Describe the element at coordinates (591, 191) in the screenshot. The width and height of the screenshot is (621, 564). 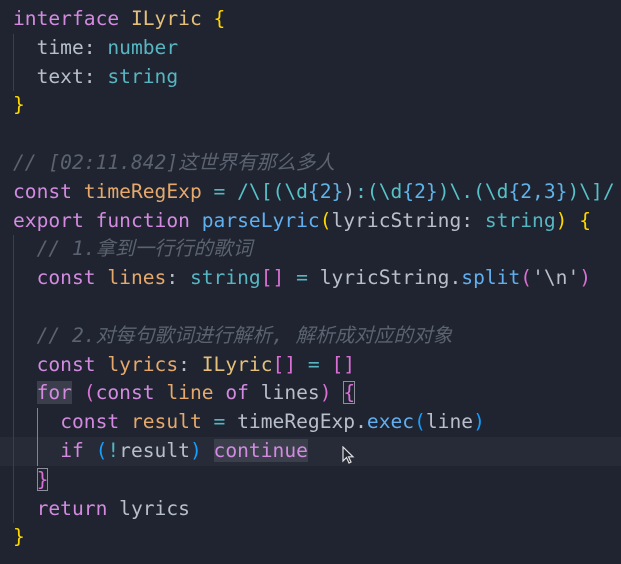
I see `code-token: )\]/` at that location.